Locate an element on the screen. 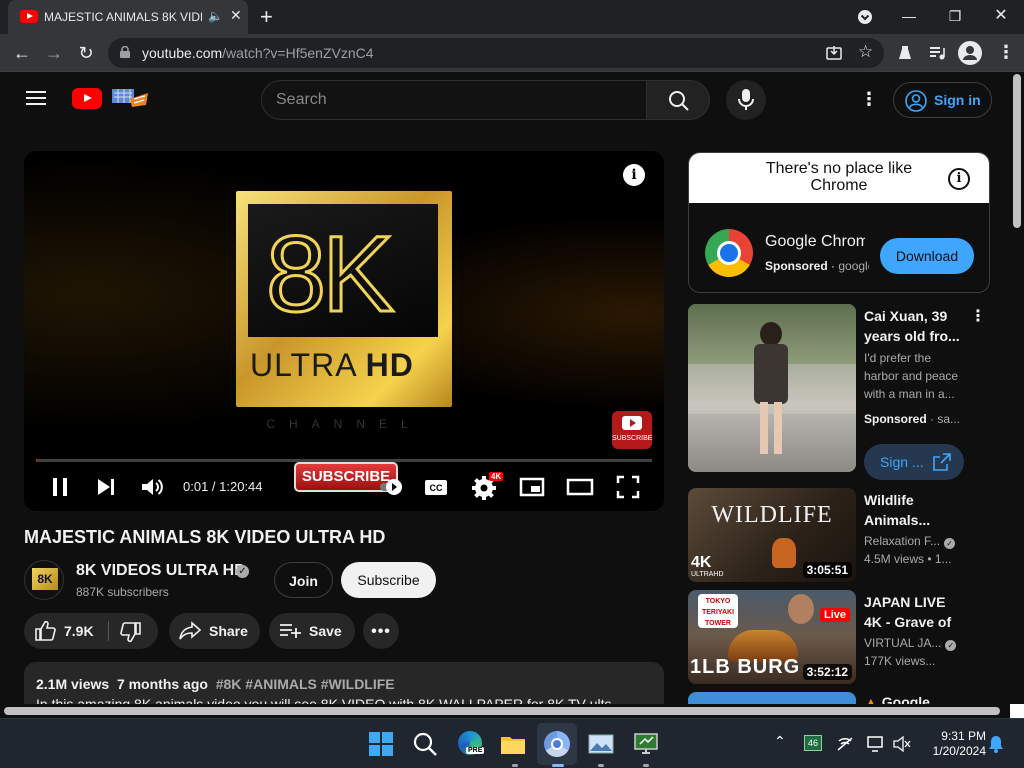 The width and height of the screenshot is (1024, 768). new-tab-button: + is located at coordinates (266, 17).